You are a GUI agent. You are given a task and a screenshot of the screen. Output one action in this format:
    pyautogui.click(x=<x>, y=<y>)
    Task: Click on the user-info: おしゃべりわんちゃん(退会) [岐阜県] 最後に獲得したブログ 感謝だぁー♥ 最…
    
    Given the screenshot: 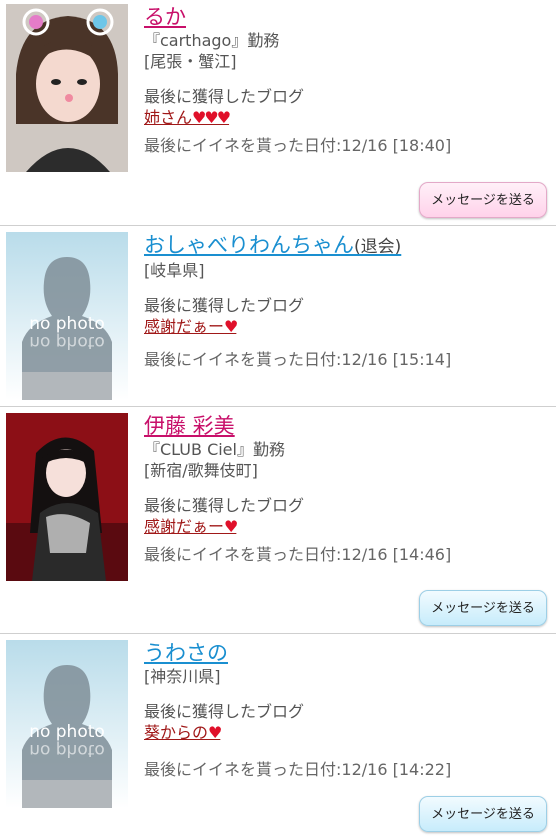 What is the action you would take?
    pyautogui.click(x=346, y=301)
    